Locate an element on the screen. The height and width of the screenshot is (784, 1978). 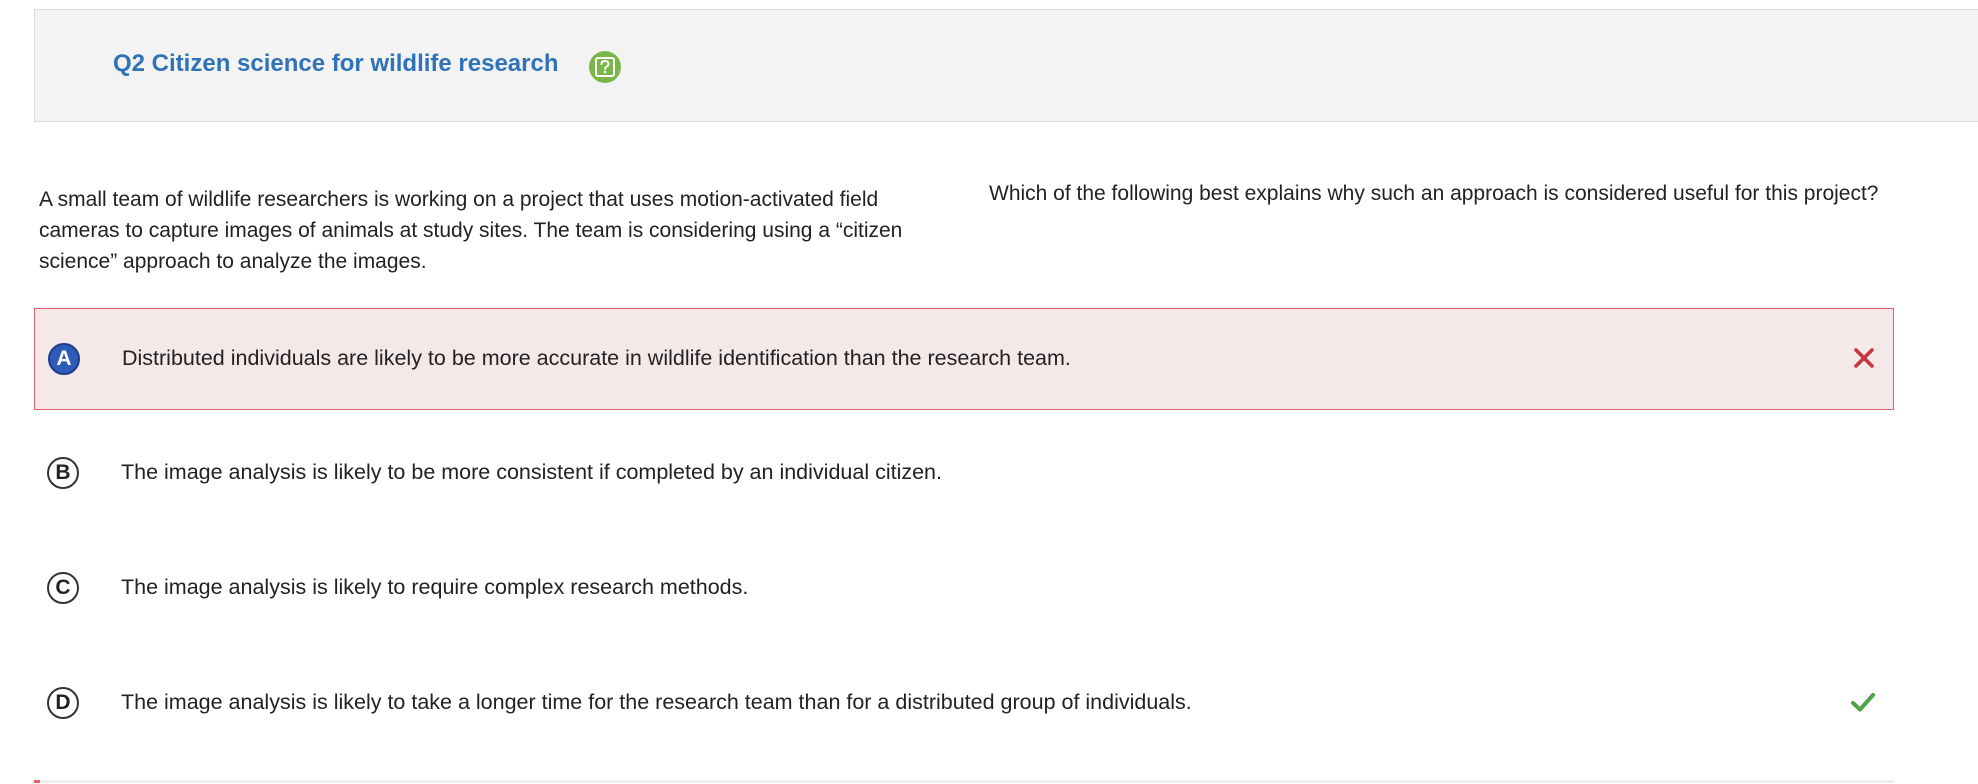
question-header: Q2 Citizen science for wildlife research is located at coordinates (1006, 65).